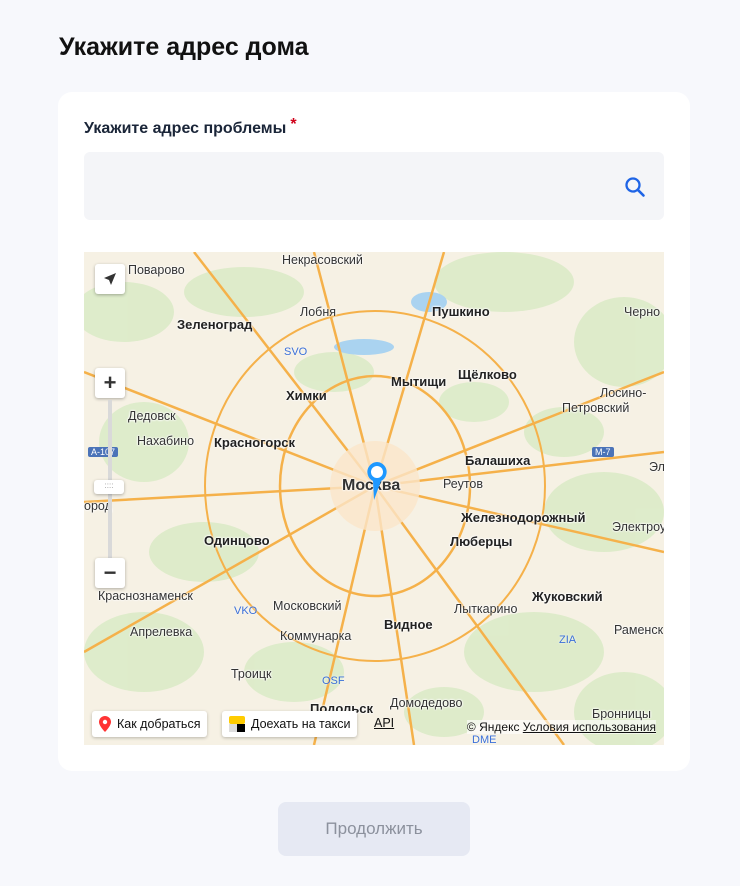 The image size is (740, 886). Describe the element at coordinates (237, 724) in the screenshot. I see `taxi-icon` at that location.